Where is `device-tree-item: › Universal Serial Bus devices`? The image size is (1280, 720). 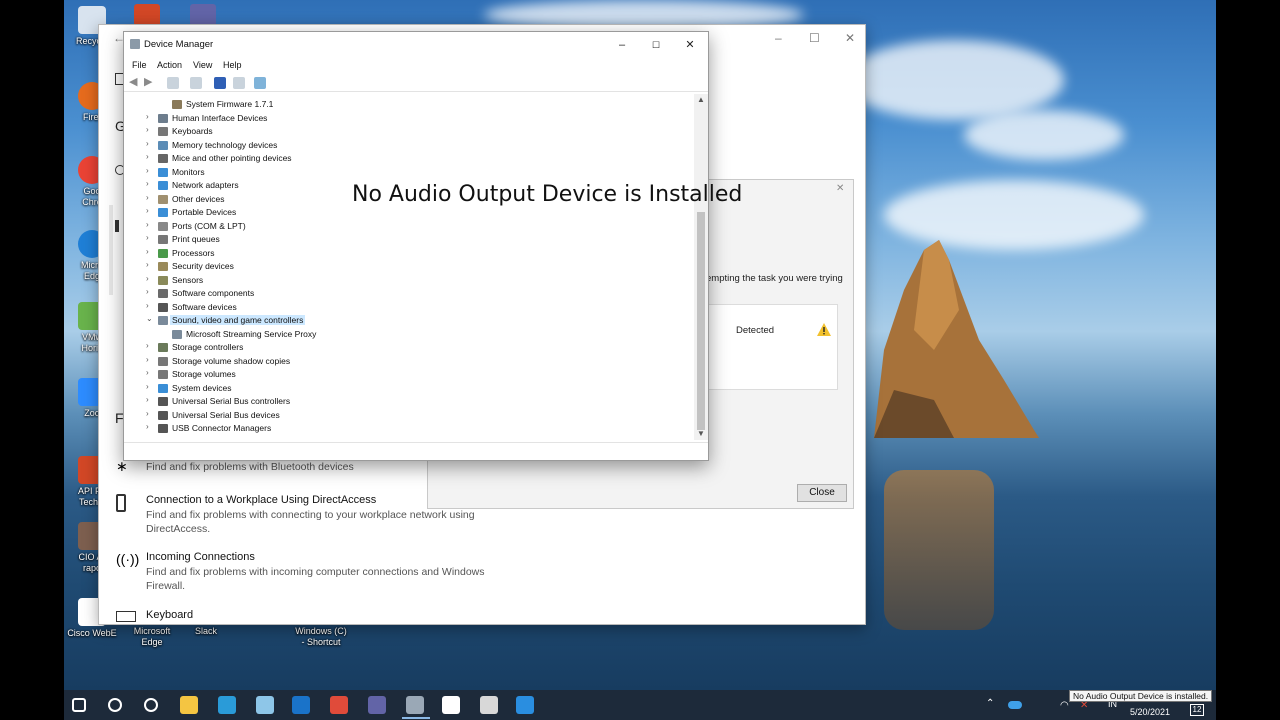
device-tree-item: › Universal Serial Bus devices is located at coordinates (405, 415).